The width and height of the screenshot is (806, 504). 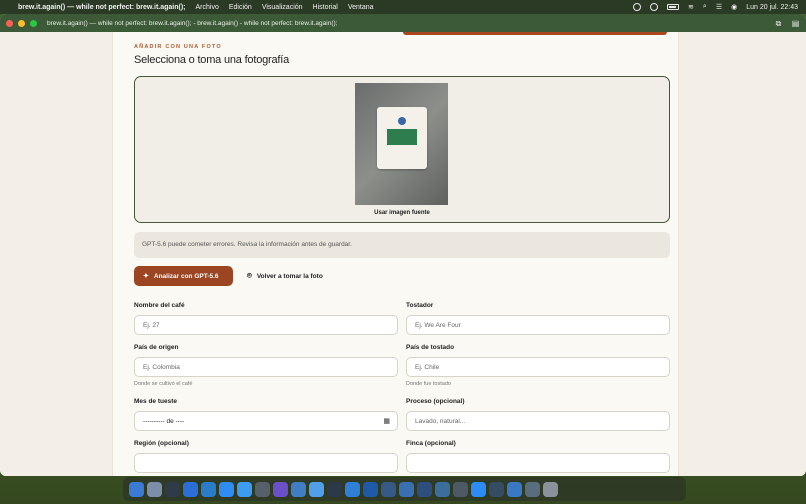 What do you see at coordinates (403, 7) in the screenshot?
I see `menu-bar: brew.it.again() — while not perfect` at bounding box center [403, 7].